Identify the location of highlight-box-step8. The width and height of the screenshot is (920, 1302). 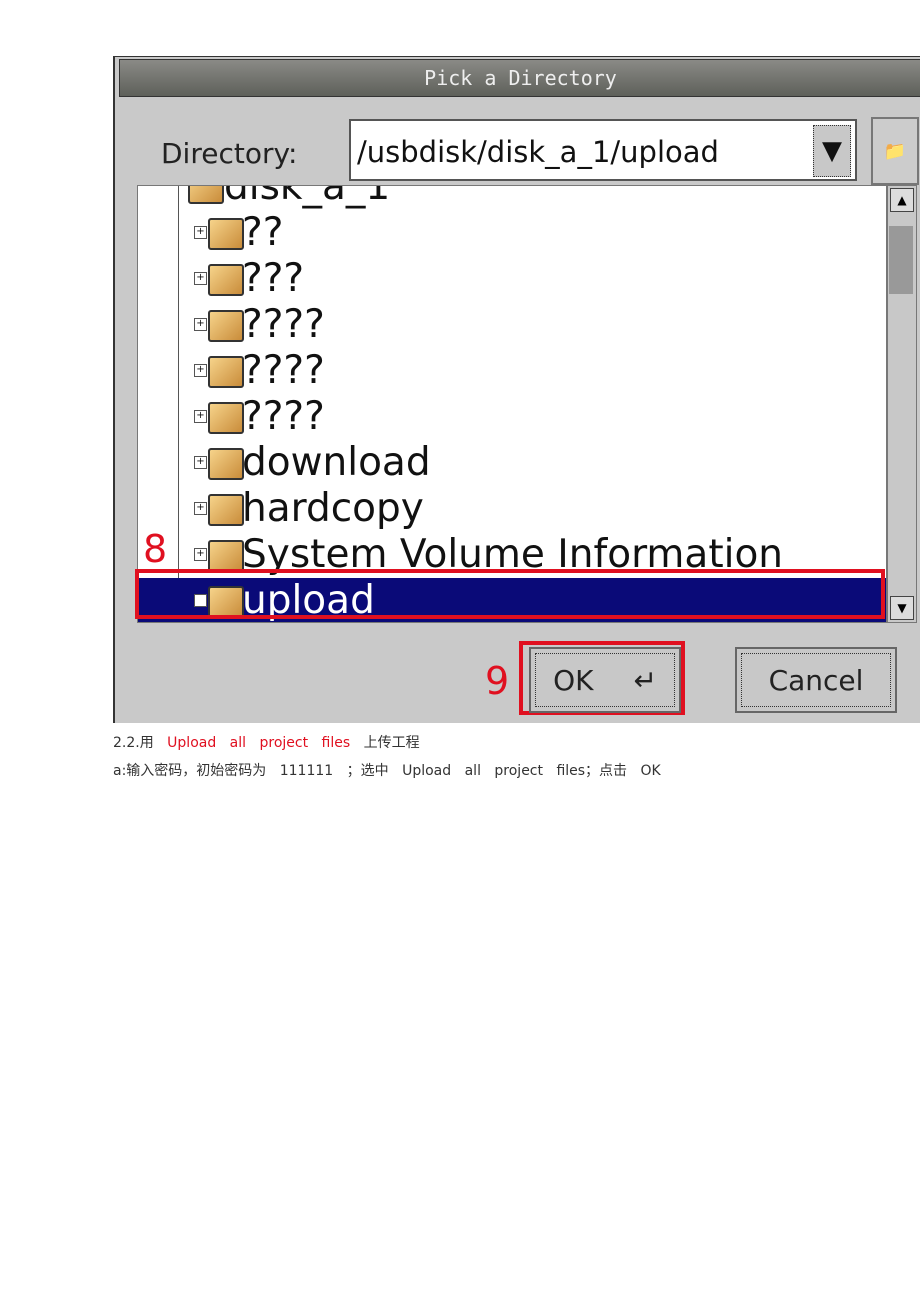
(510, 594).